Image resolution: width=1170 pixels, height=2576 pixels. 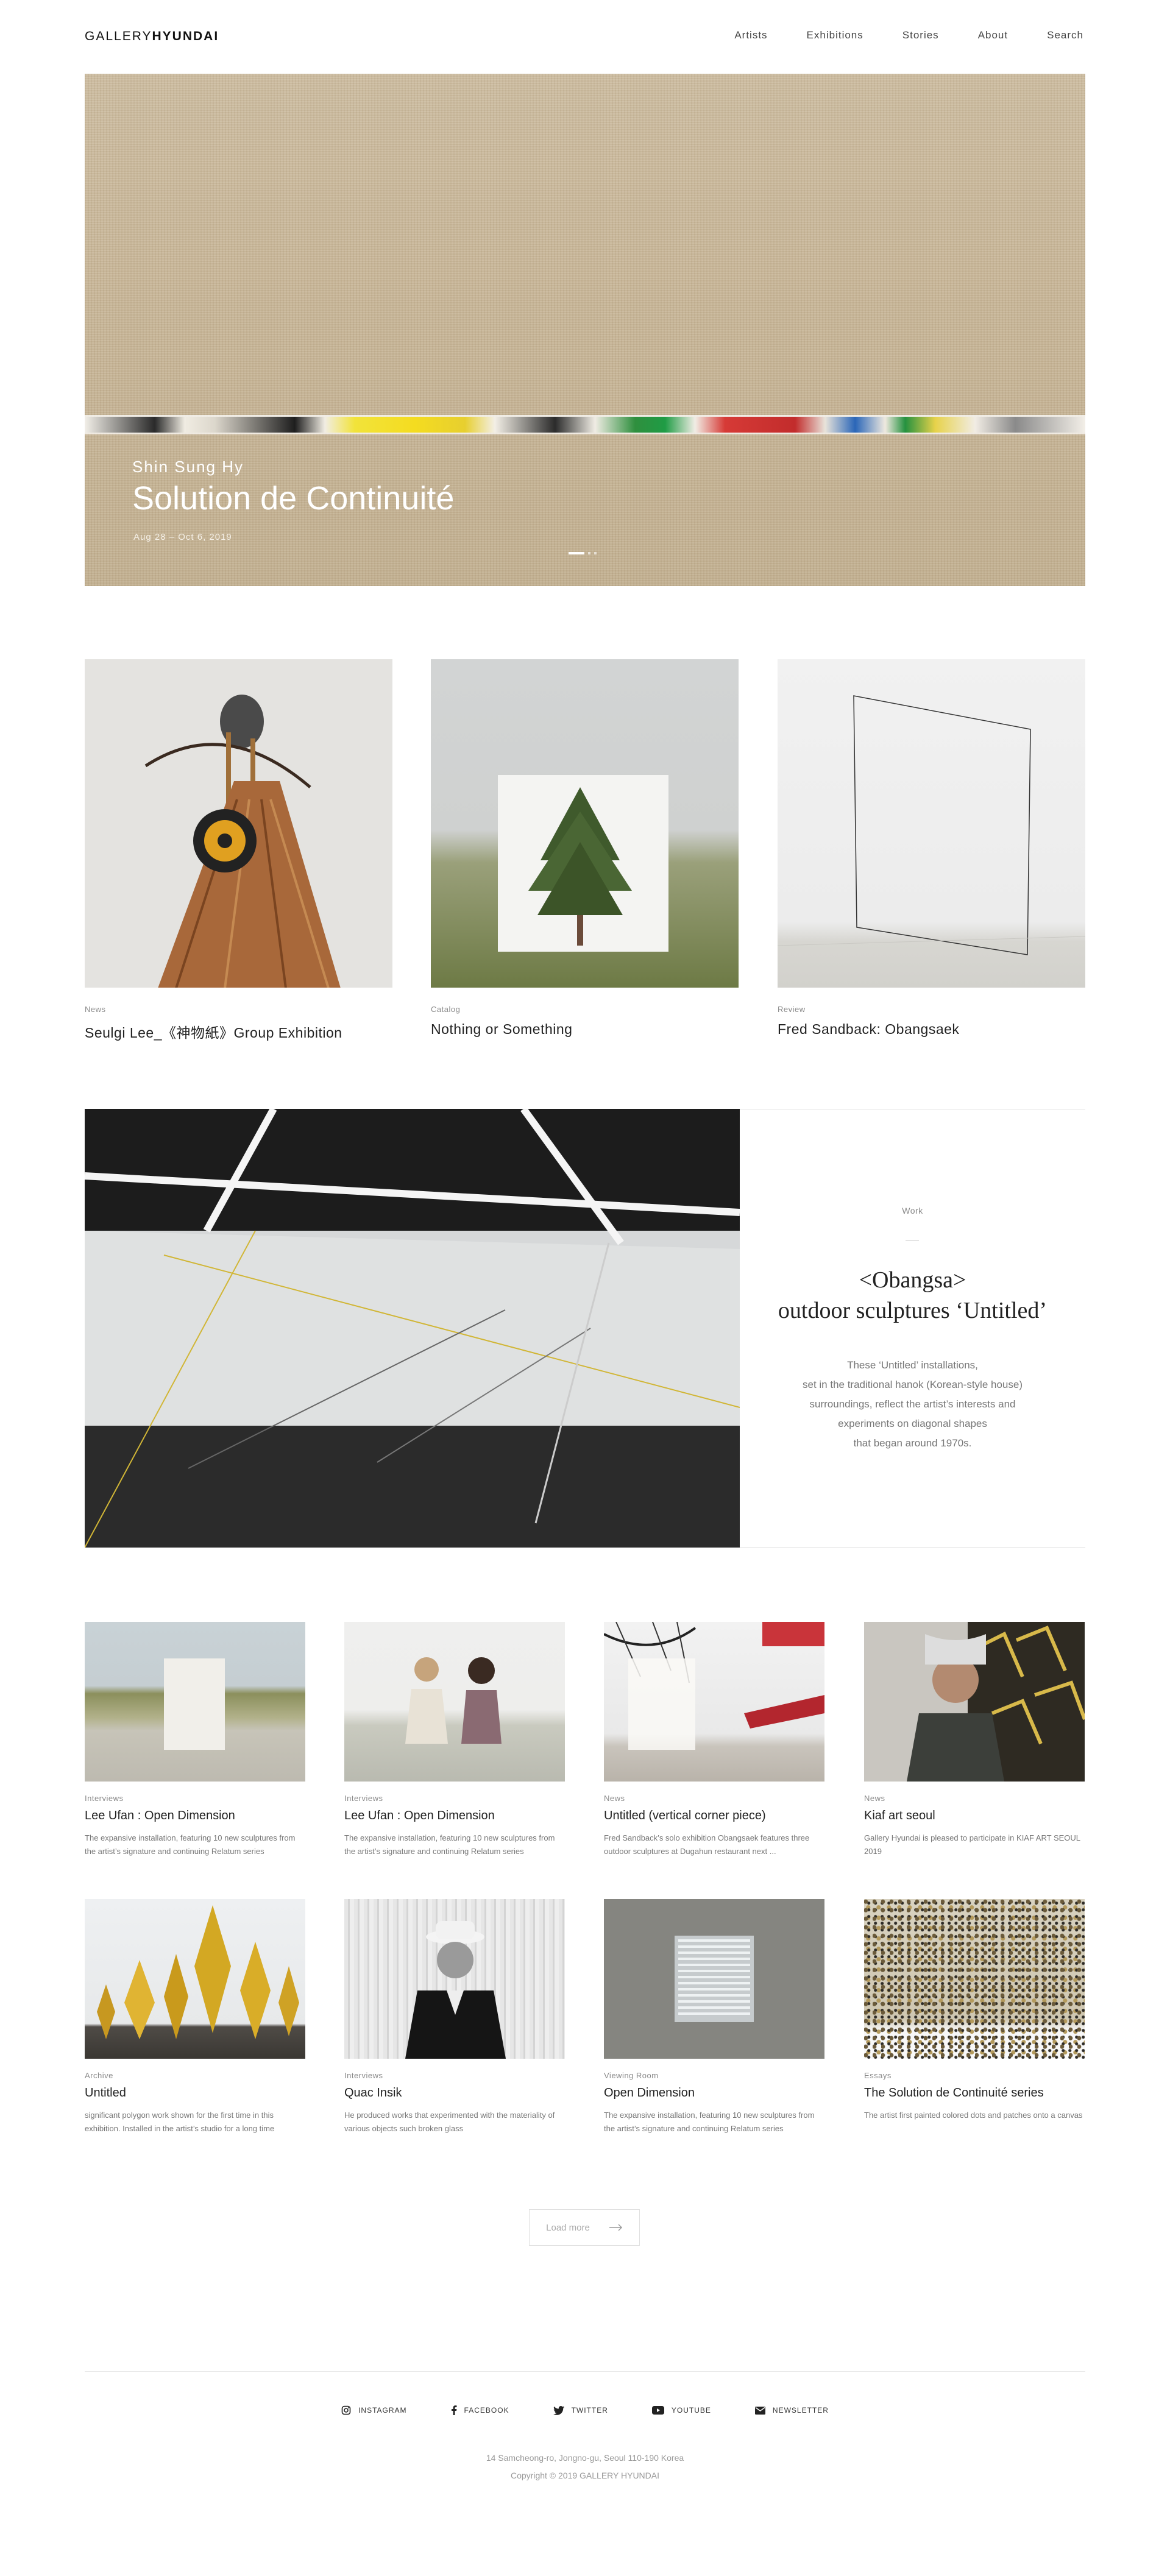 I want to click on instagram-icon, so click(x=346, y=2410).